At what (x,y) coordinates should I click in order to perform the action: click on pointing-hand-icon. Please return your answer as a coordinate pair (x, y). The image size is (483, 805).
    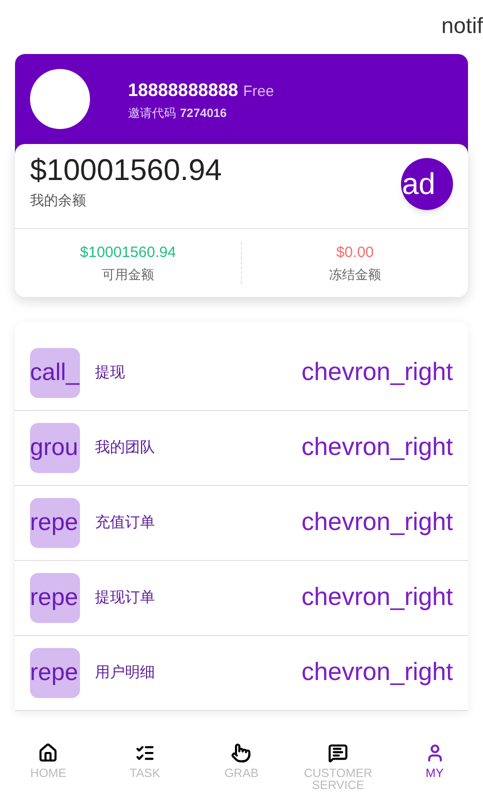
    Looking at the image, I should click on (241, 753).